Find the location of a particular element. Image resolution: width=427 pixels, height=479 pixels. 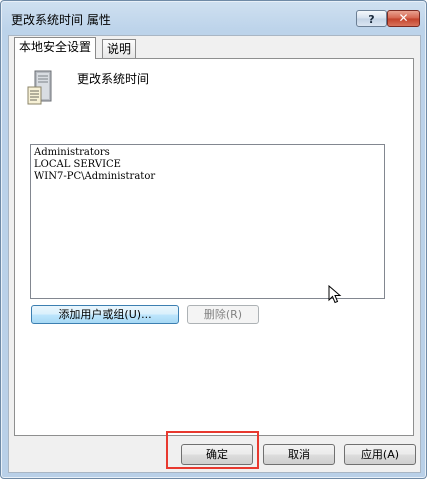

close-button: ✕ is located at coordinates (403, 18).